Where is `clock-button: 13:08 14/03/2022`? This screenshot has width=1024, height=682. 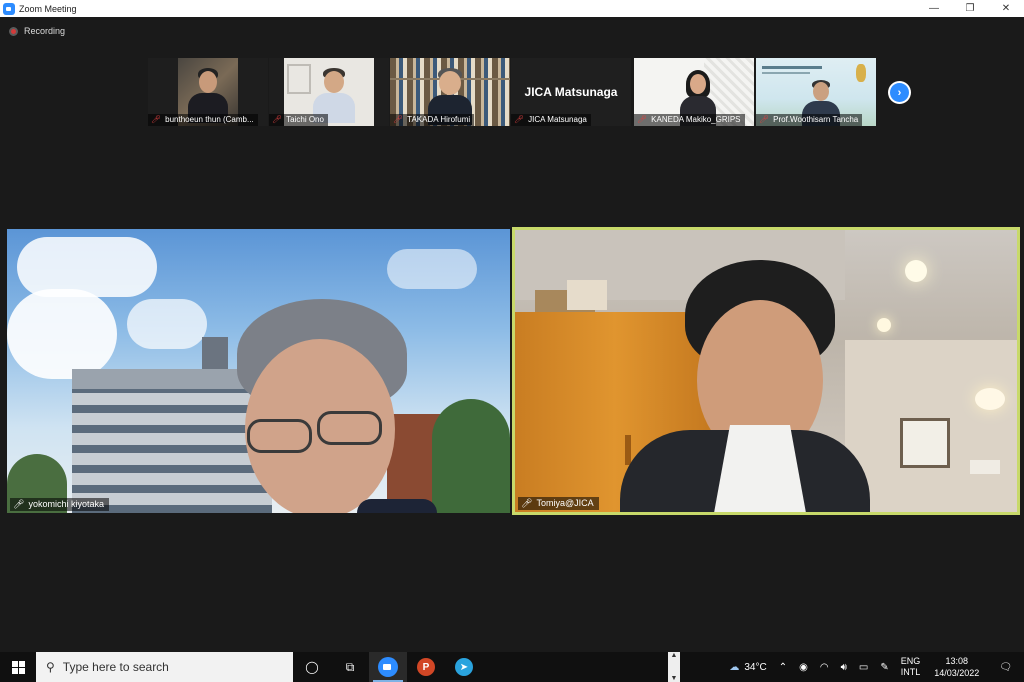
clock-button: 13:08 14/03/2022 is located at coordinates (956, 667).